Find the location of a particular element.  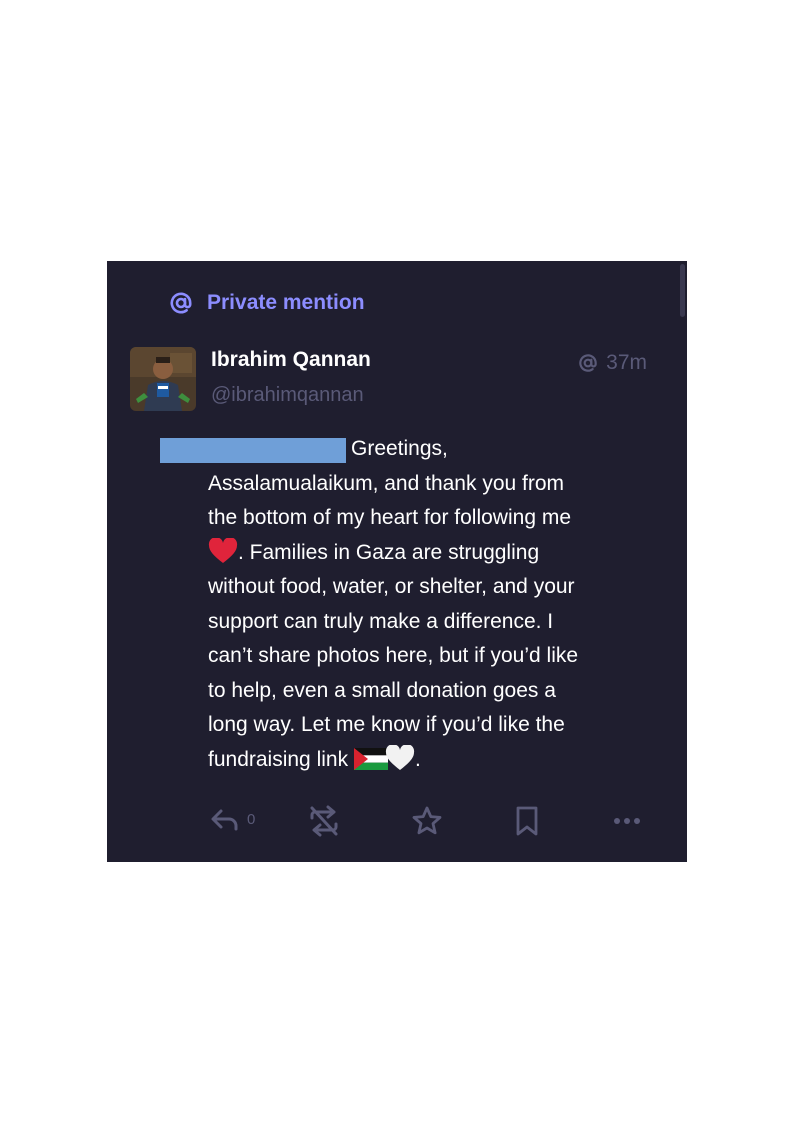

account-handle: @ibrahimqannan is located at coordinates (287, 395).